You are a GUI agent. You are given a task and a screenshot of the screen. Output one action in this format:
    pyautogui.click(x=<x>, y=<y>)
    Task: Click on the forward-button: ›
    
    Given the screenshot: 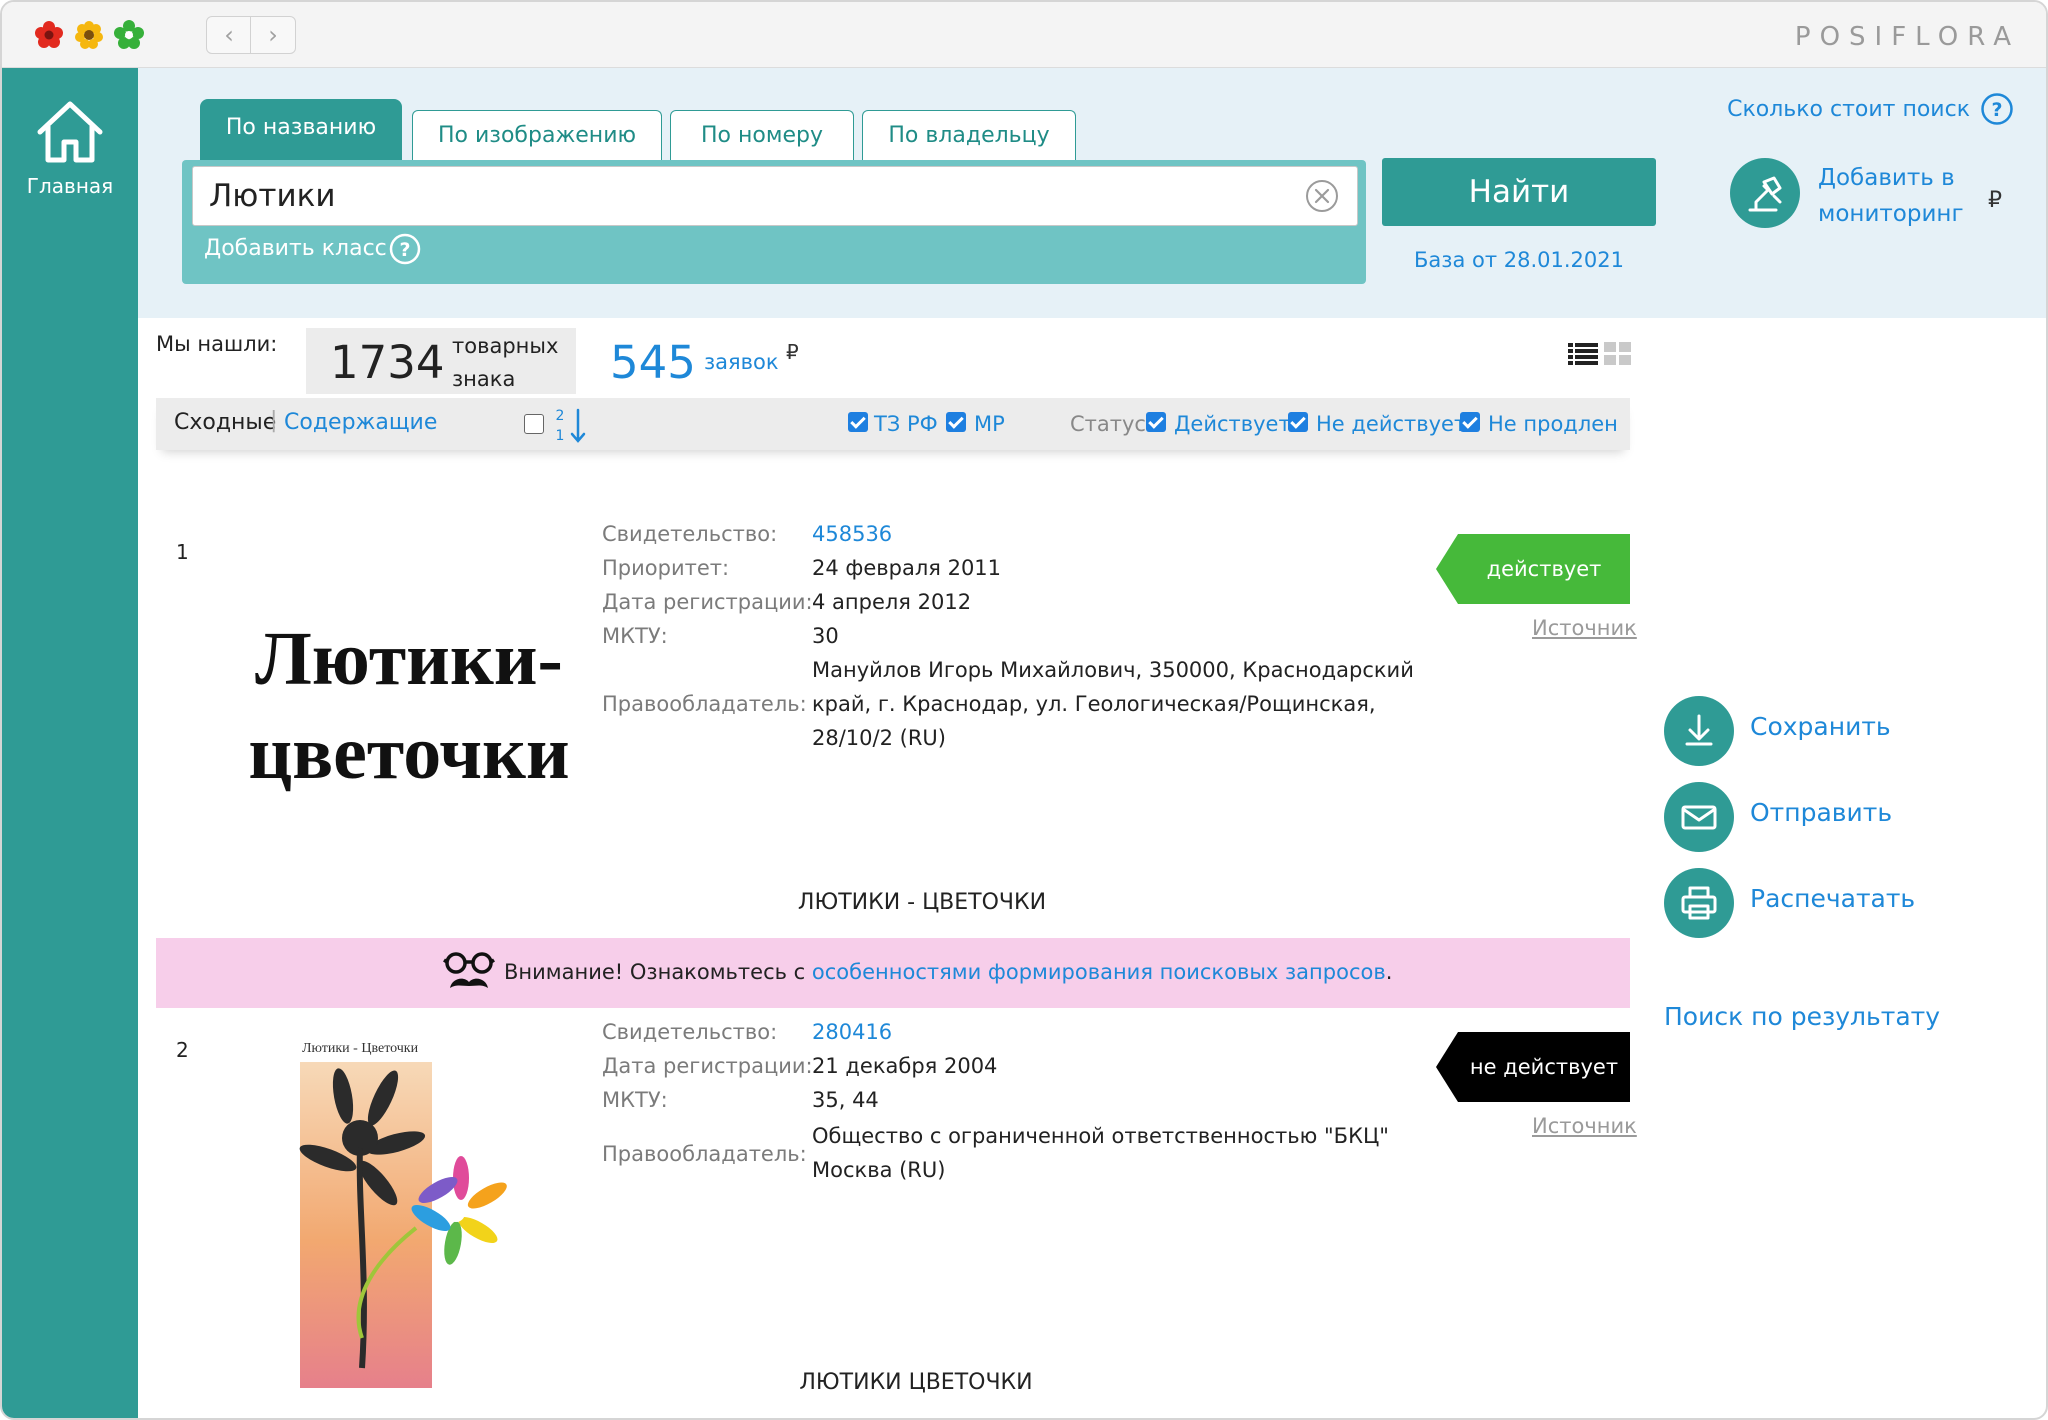 What is the action you would take?
    pyautogui.click(x=273, y=35)
    